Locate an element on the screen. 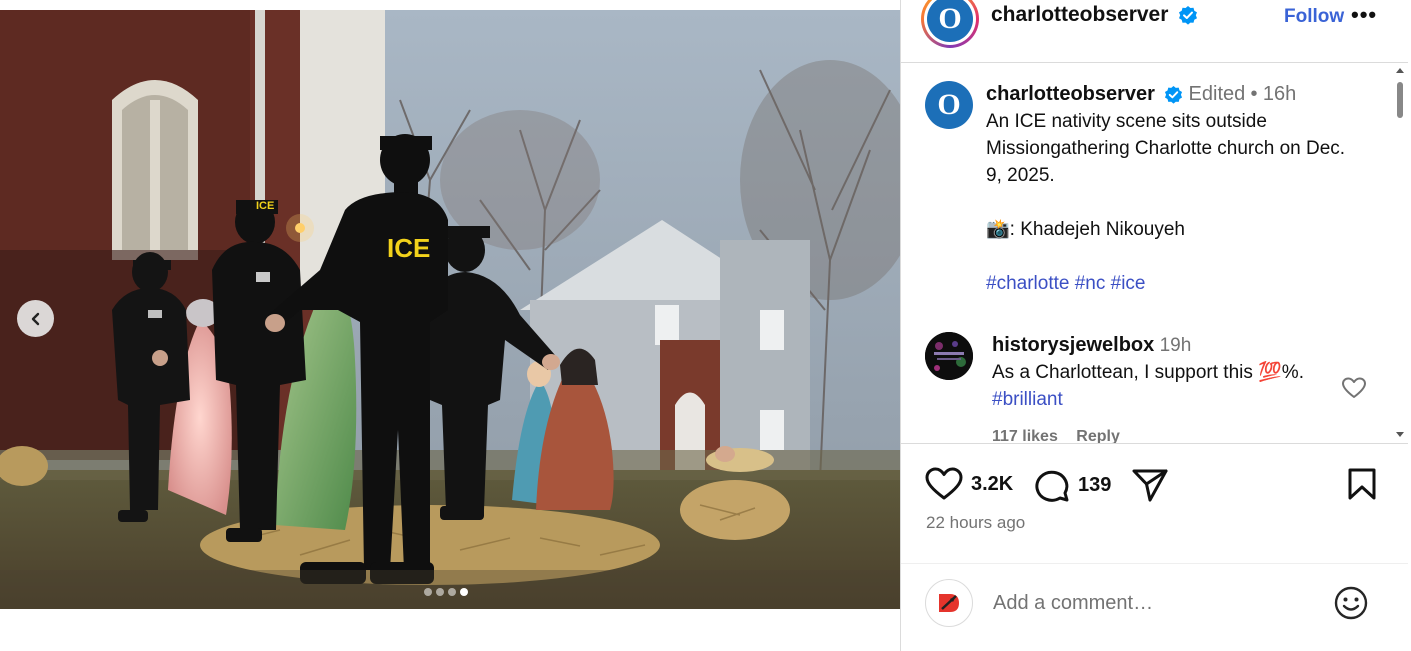 This screenshot has height=651, width=1411. caption-username: charlotteobserver is located at coordinates (1070, 94).